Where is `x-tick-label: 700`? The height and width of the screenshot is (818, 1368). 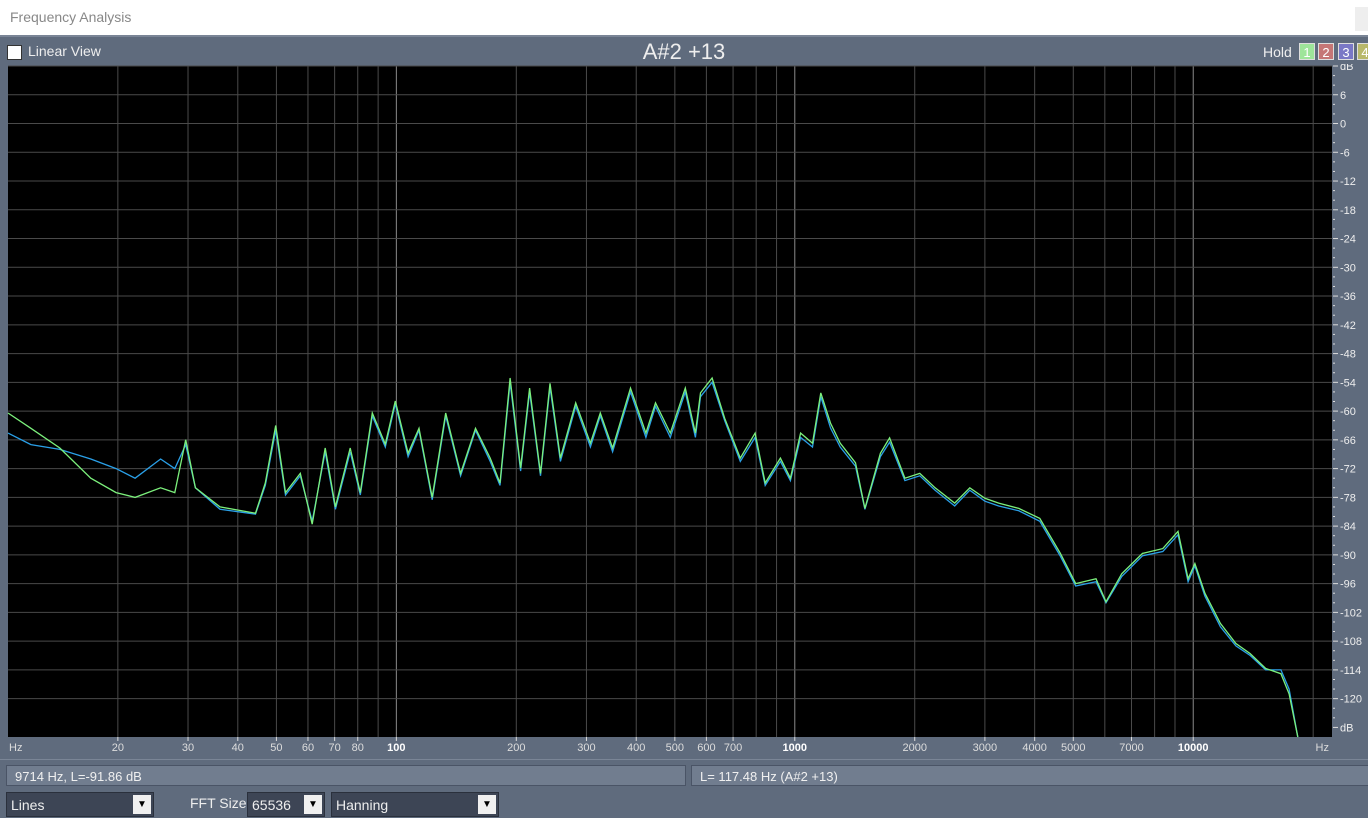 x-tick-label: 700 is located at coordinates (733, 748).